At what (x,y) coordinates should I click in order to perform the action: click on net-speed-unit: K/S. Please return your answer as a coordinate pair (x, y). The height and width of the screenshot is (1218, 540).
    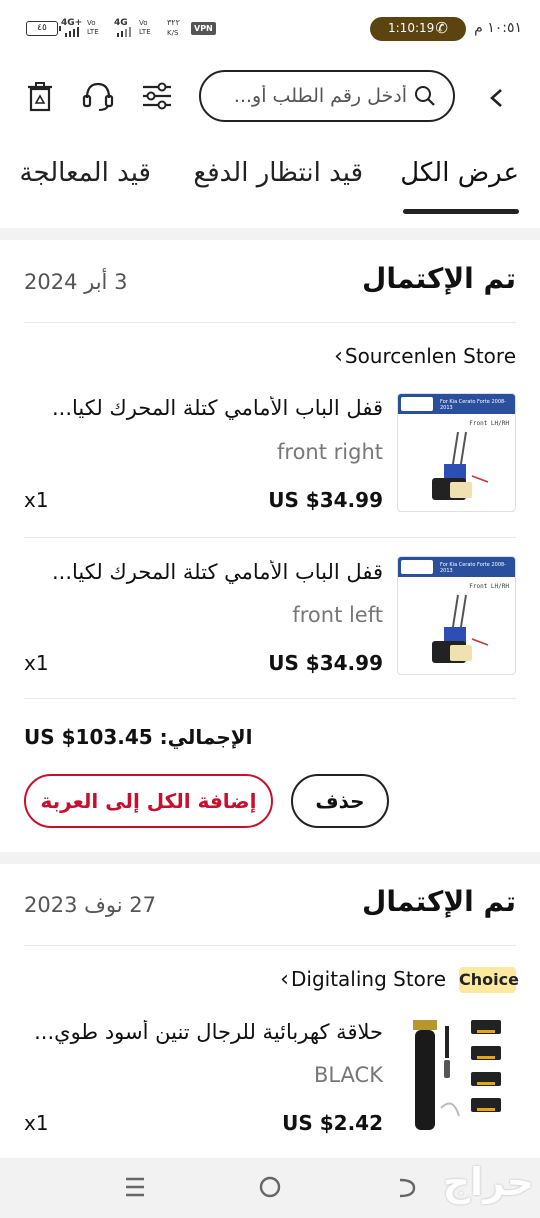
    Looking at the image, I should click on (173, 33).